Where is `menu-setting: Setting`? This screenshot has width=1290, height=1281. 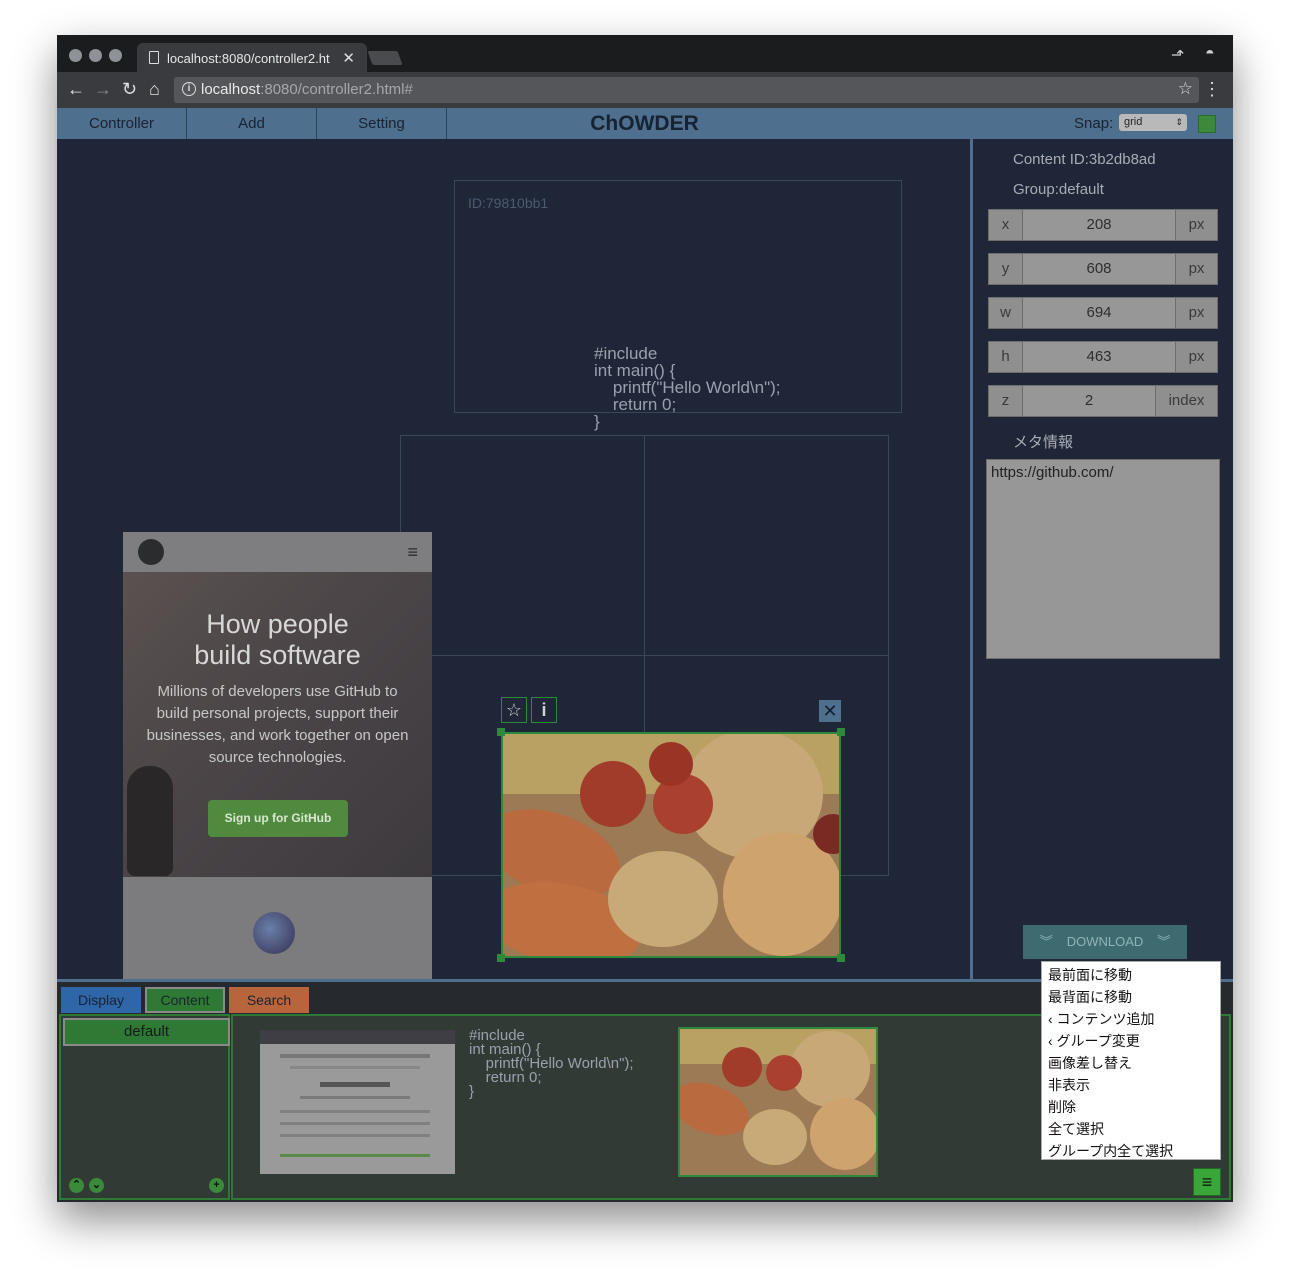
menu-setting: Setting is located at coordinates (382, 123).